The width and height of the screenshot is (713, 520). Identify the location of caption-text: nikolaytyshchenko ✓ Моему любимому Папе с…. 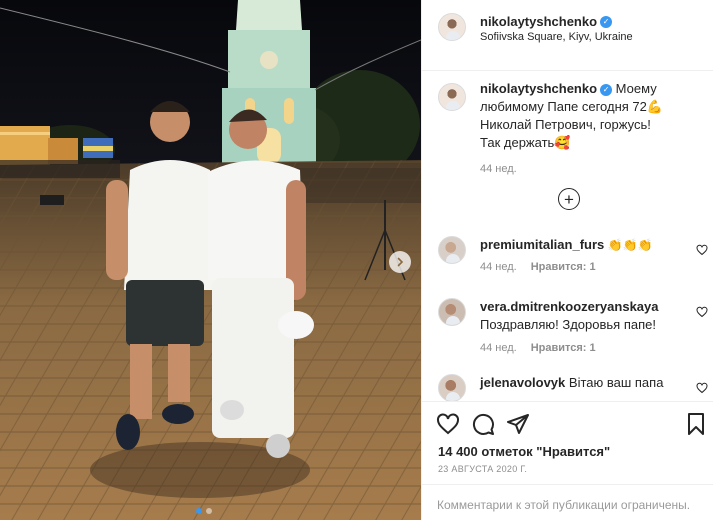
(589, 129).